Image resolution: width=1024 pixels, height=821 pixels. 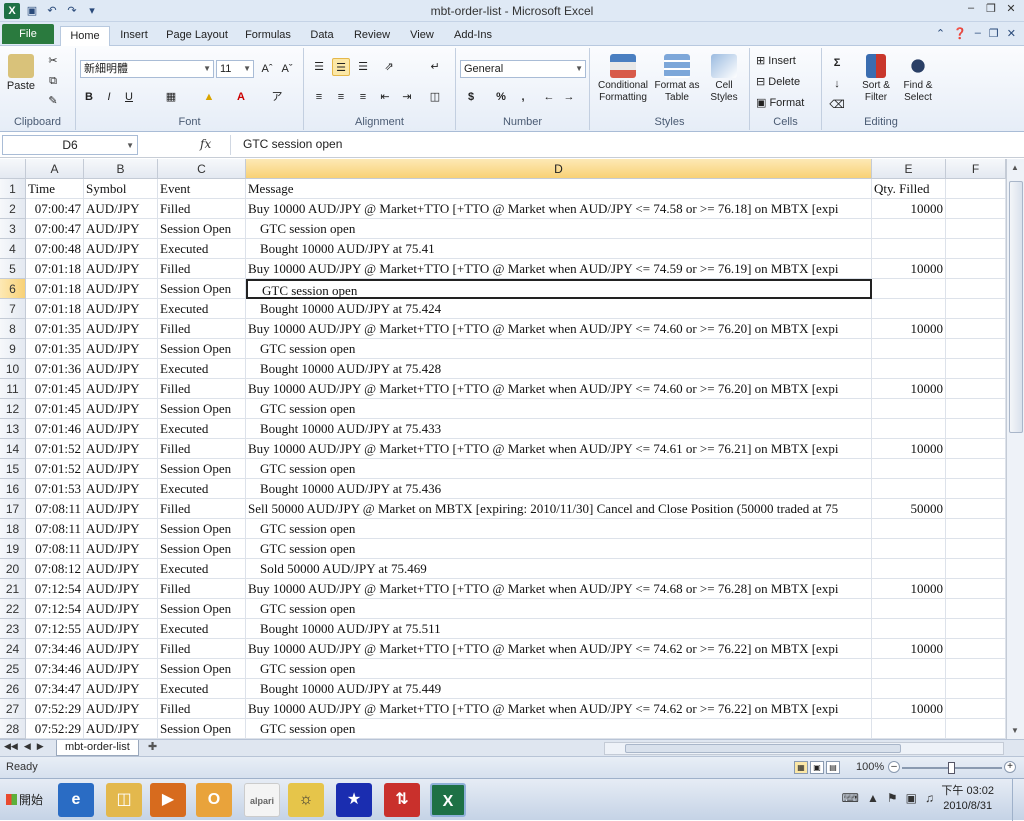 What do you see at coordinates (623, 79) in the screenshot?
I see `conditional-formatting-button: Conditional Formatting` at bounding box center [623, 79].